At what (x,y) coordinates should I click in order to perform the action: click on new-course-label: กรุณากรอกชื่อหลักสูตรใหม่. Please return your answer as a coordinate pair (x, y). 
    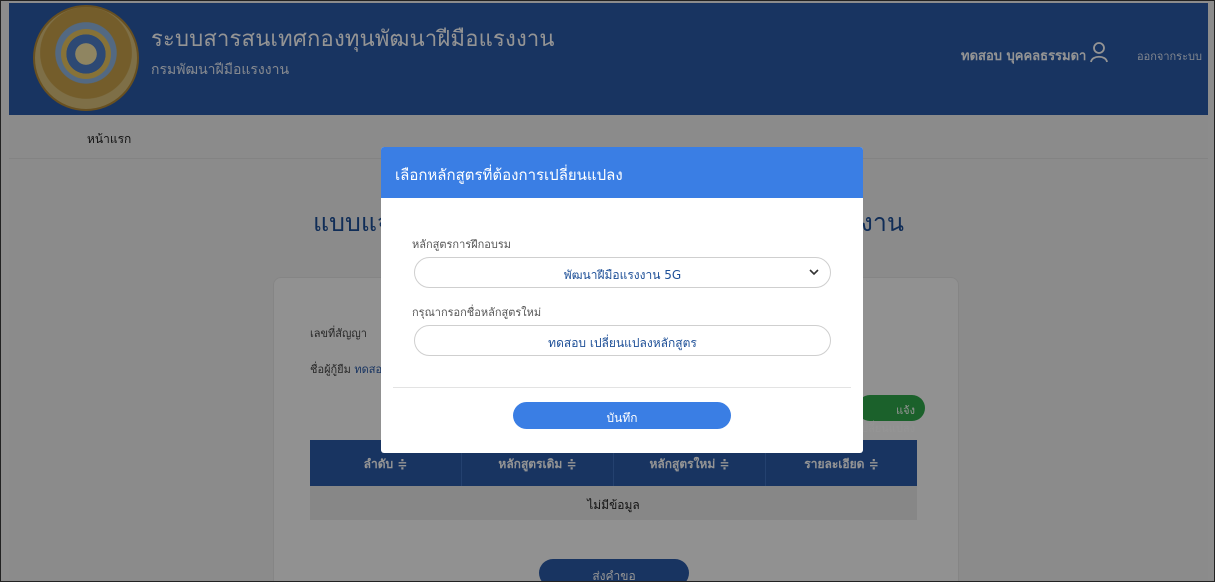
    Looking at the image, I should click on (477, 312).